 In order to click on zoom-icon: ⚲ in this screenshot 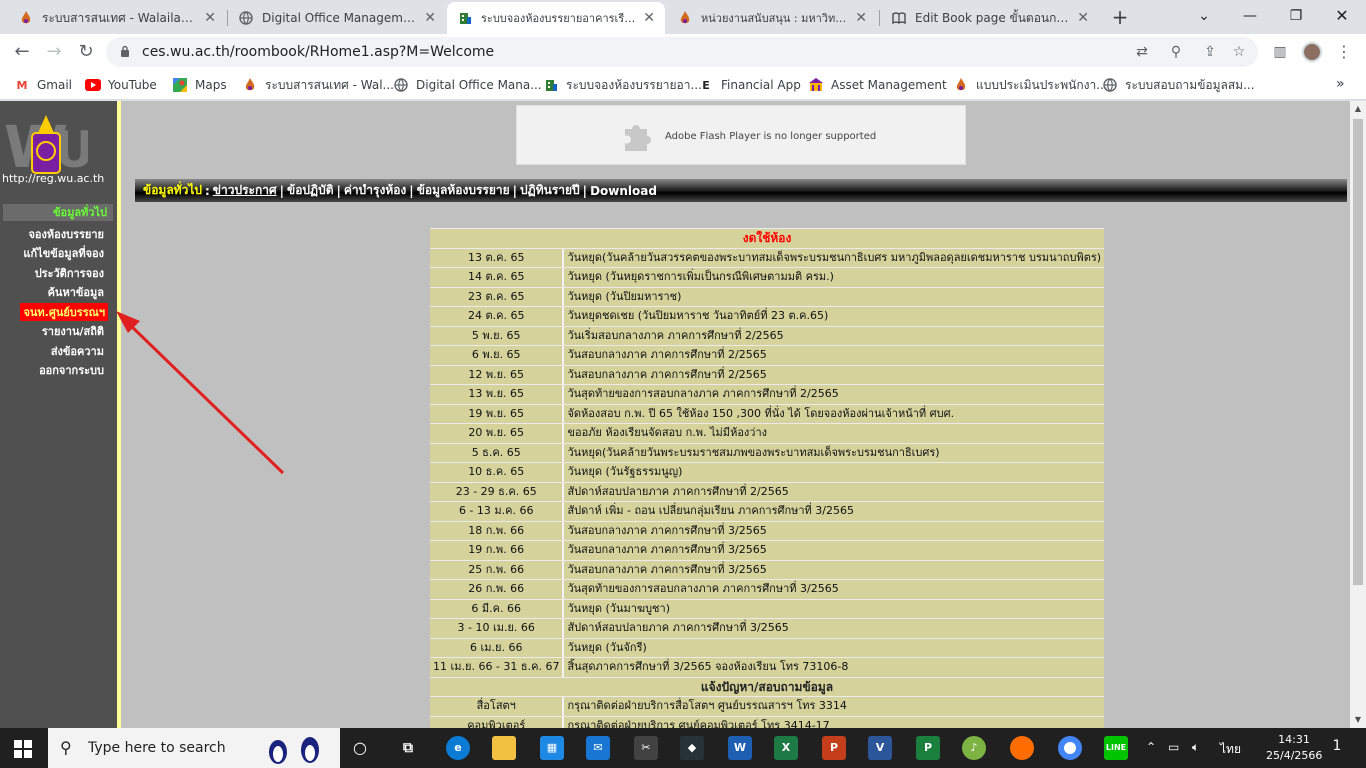, I will do `click(1176, 52)`.